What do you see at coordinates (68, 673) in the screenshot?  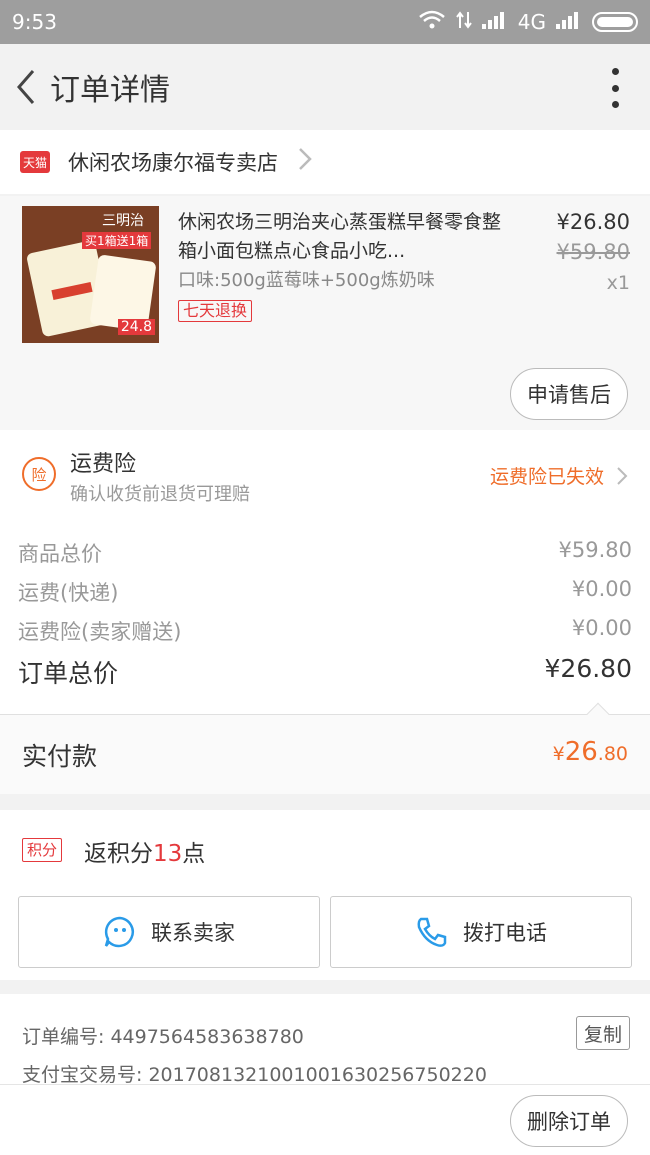 I see `order-total-label: 订单总价` at bounding box center [68, 673].